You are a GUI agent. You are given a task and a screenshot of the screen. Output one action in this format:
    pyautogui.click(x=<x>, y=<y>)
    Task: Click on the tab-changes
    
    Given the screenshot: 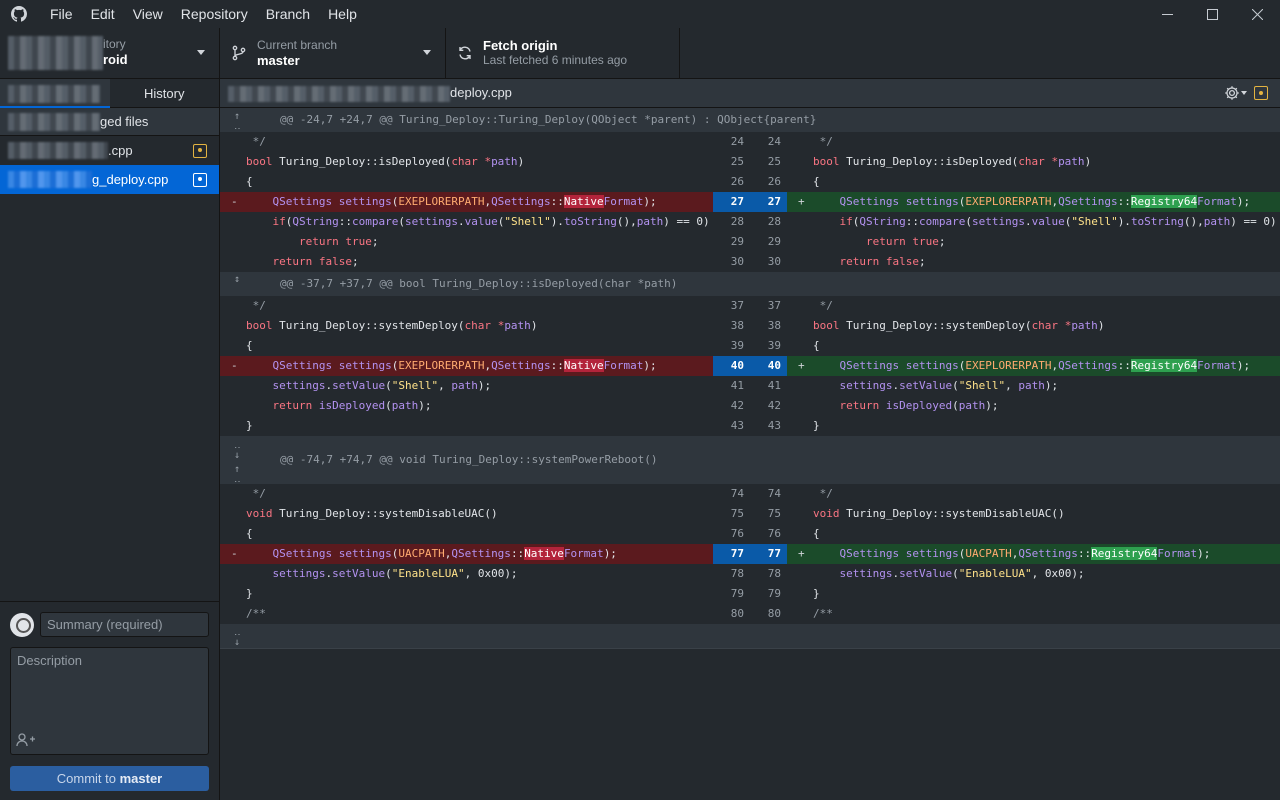 What is the action you would take?
    pyautogui.click(x=55, y=93)
    